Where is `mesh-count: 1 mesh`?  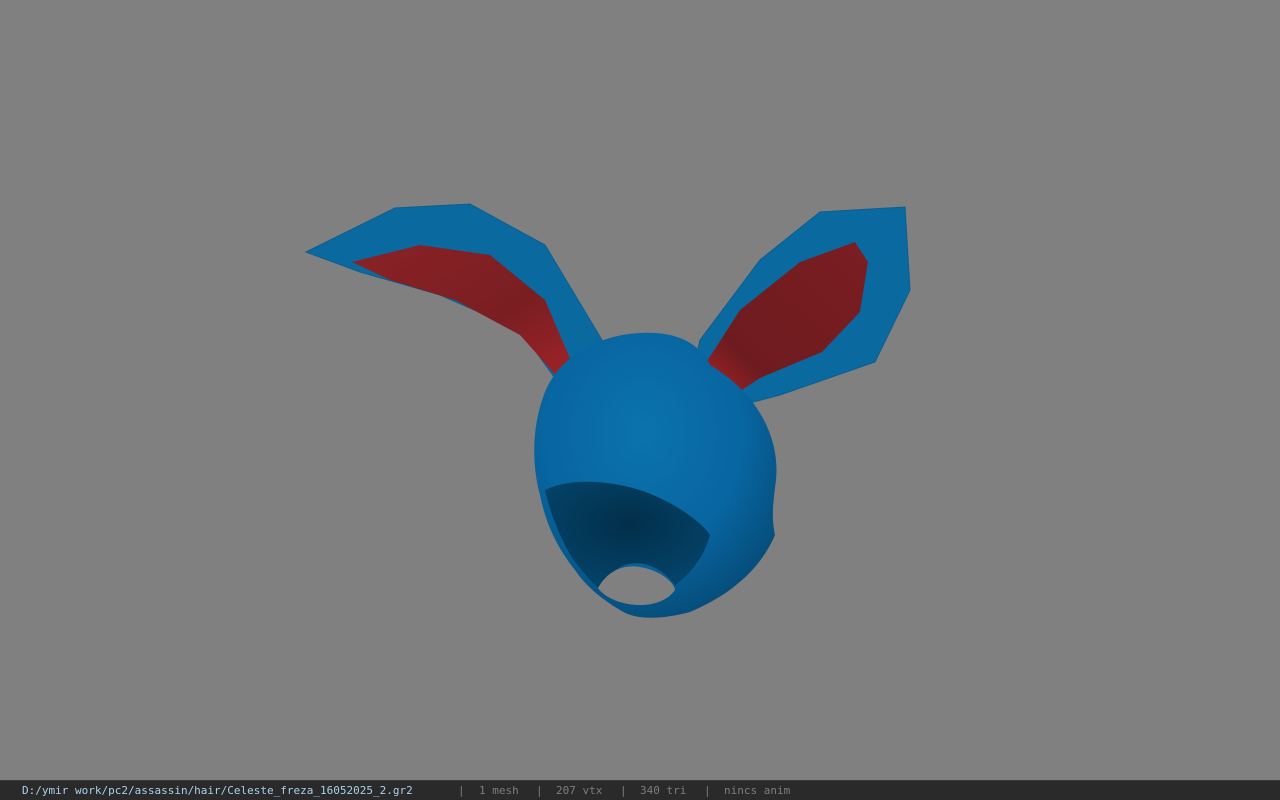
mesh-count: 1 mesh is located at coordinates (499, 790).